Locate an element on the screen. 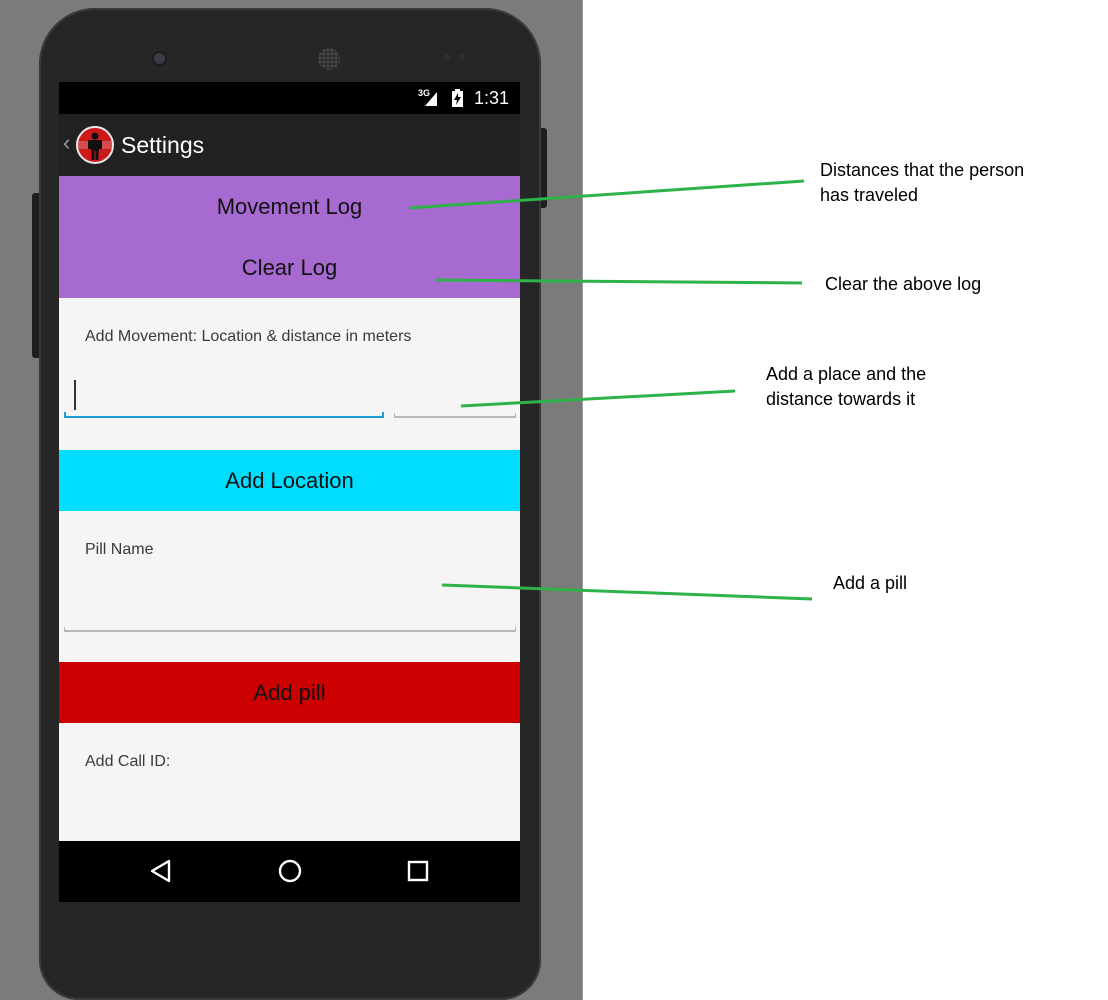 This screenshot has width=1108, height=1000. add-location-button: Add Location is located at coordinates (289, 480).